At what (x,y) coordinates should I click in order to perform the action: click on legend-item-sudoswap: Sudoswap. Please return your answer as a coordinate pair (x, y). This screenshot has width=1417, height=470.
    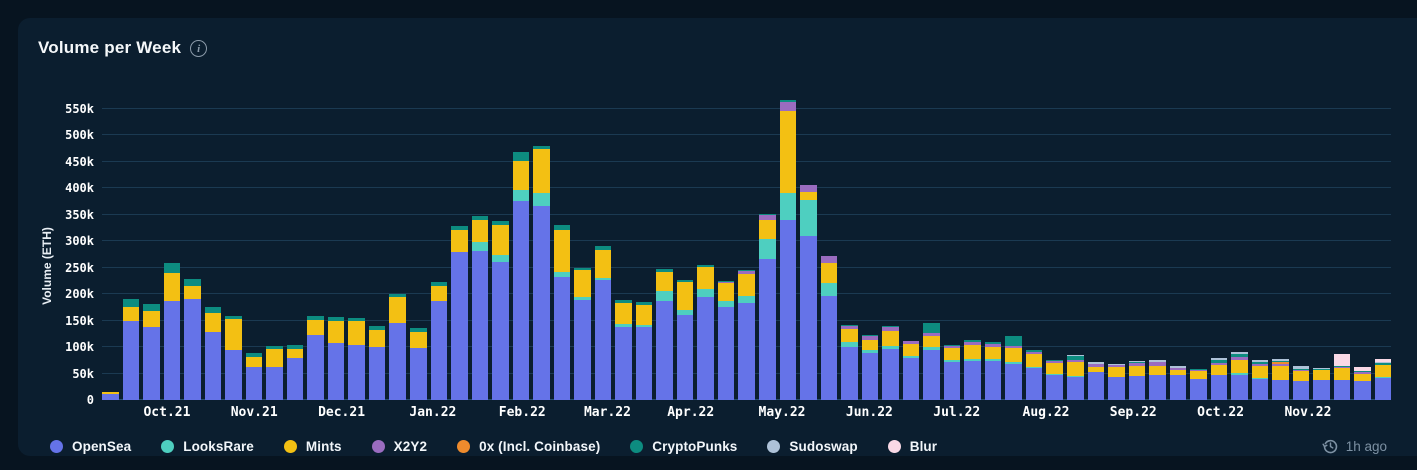
    Looking at the image, I should click on (812, 446).